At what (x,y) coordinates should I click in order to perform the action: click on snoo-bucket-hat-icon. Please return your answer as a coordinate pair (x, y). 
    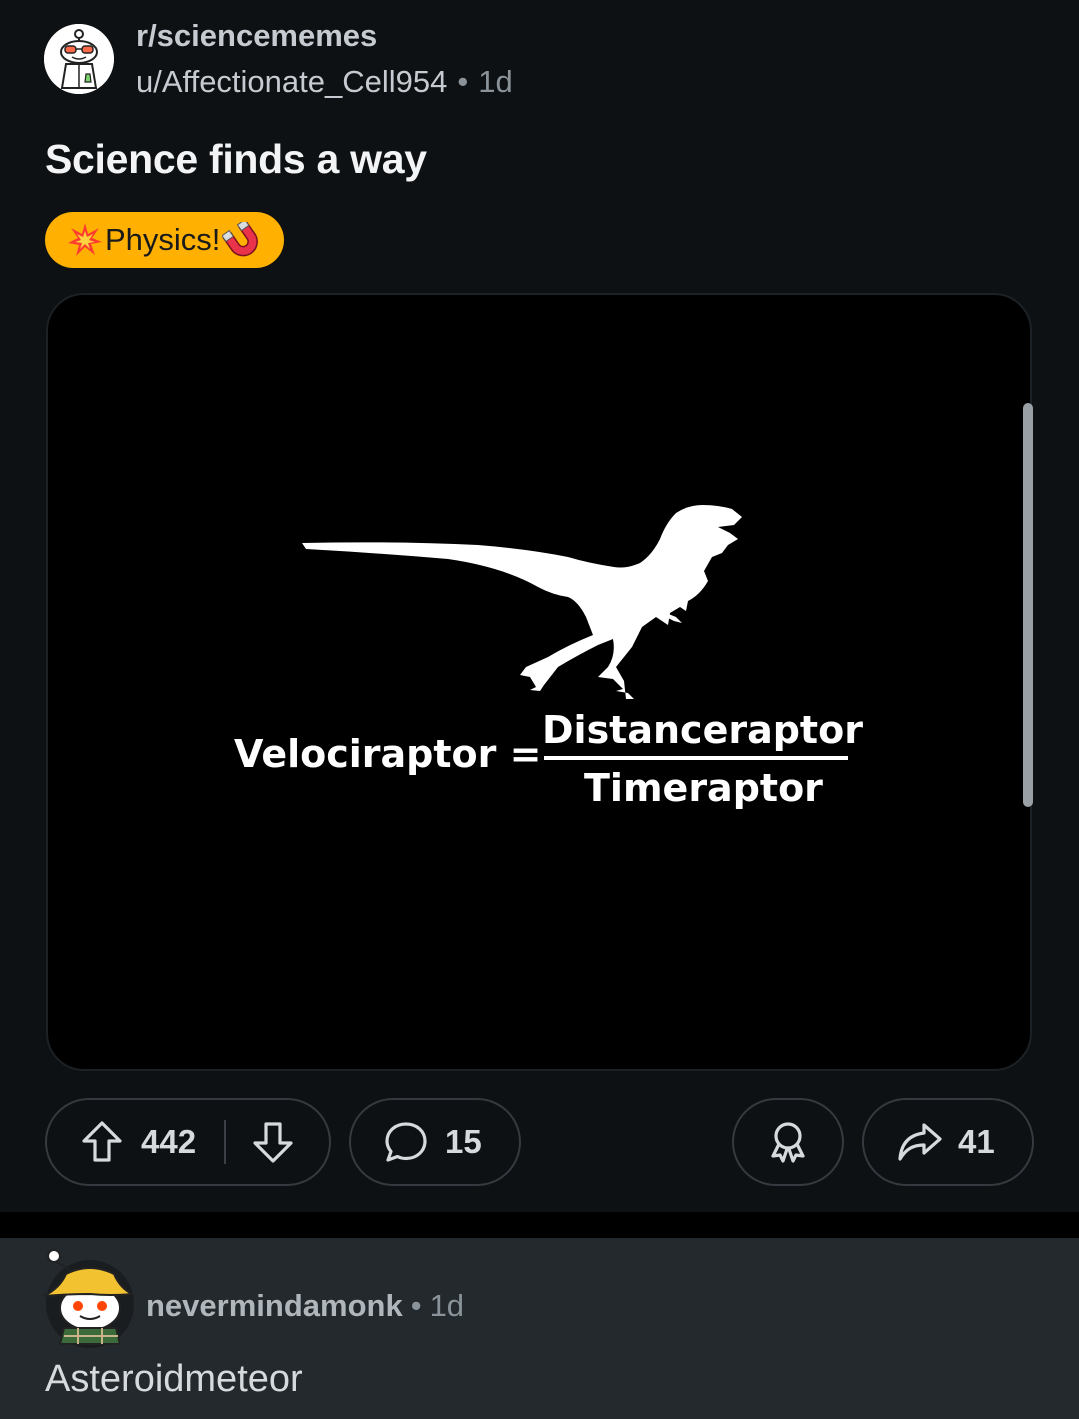
    Looking at the image, I should click on (89, 1298).